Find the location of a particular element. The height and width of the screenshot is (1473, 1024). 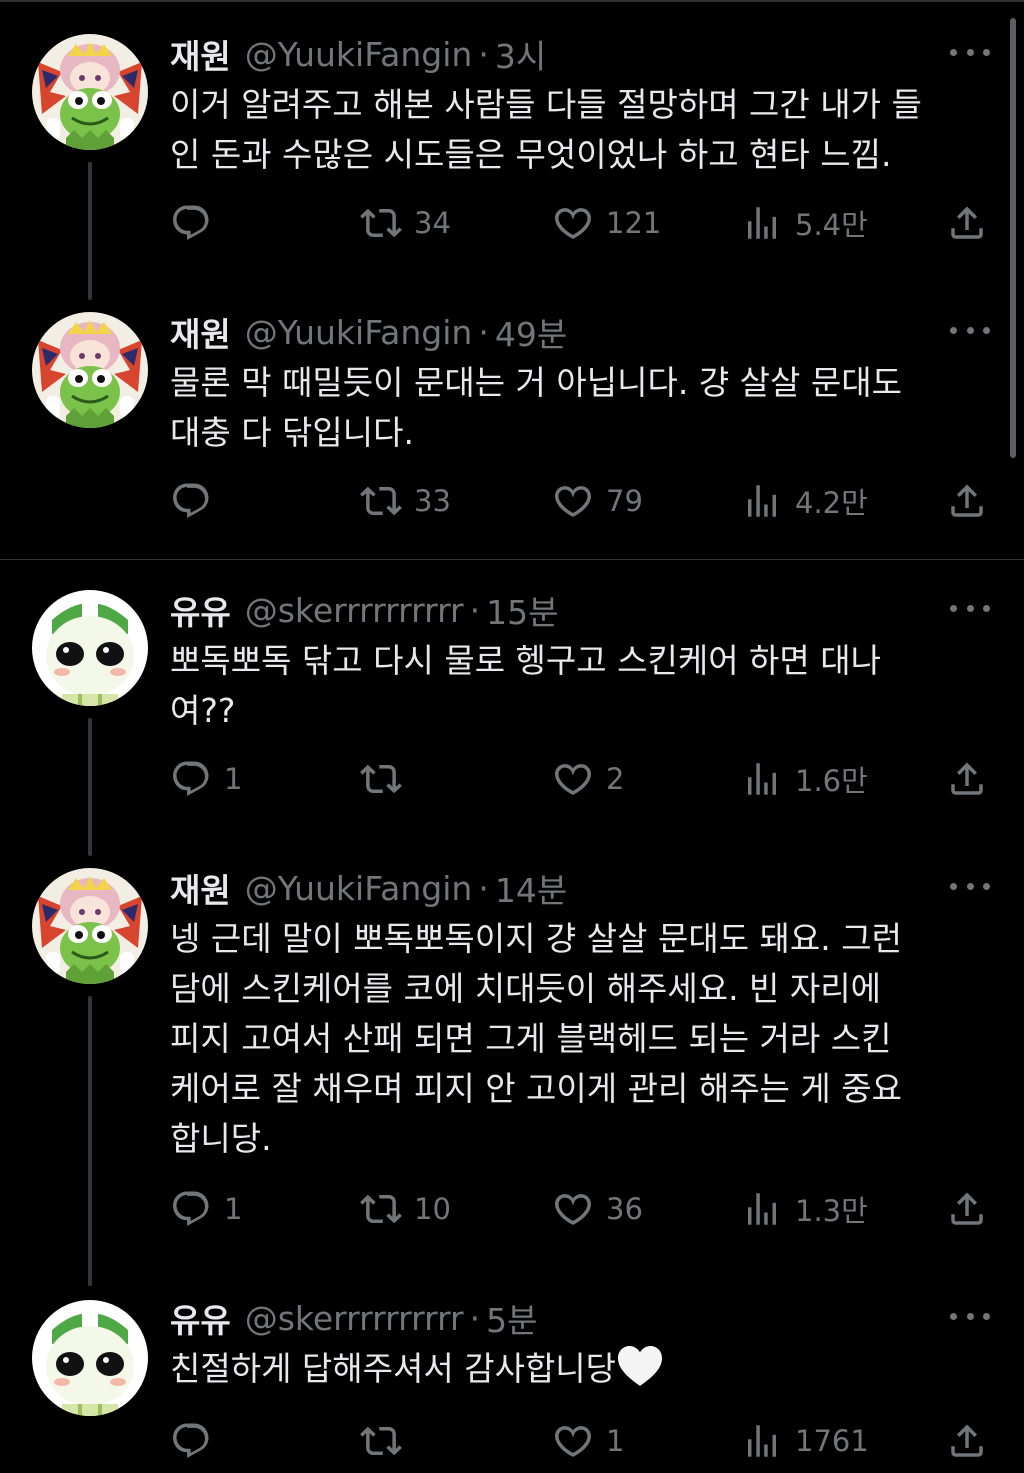

action-bar: 1 10 36 1.3만 is located at coordinates (512, 1209).